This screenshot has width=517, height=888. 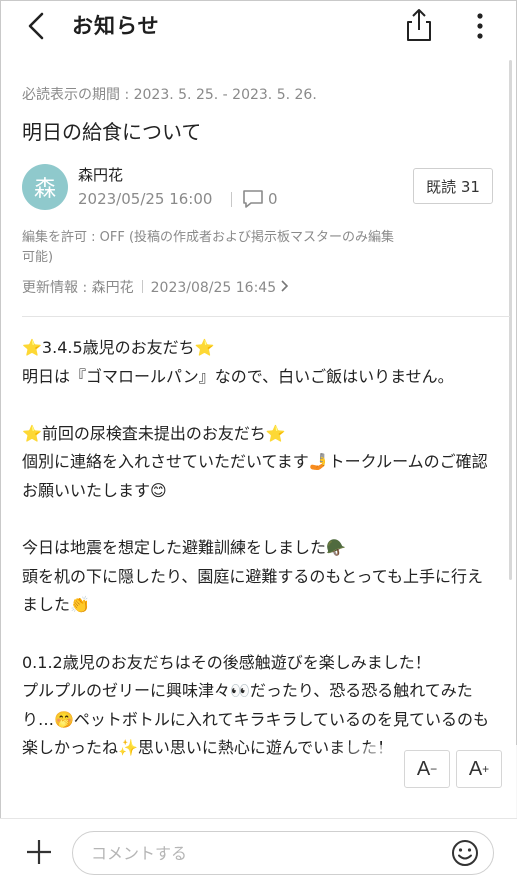 I want to click on content-divider, so click(x=266, y=316).